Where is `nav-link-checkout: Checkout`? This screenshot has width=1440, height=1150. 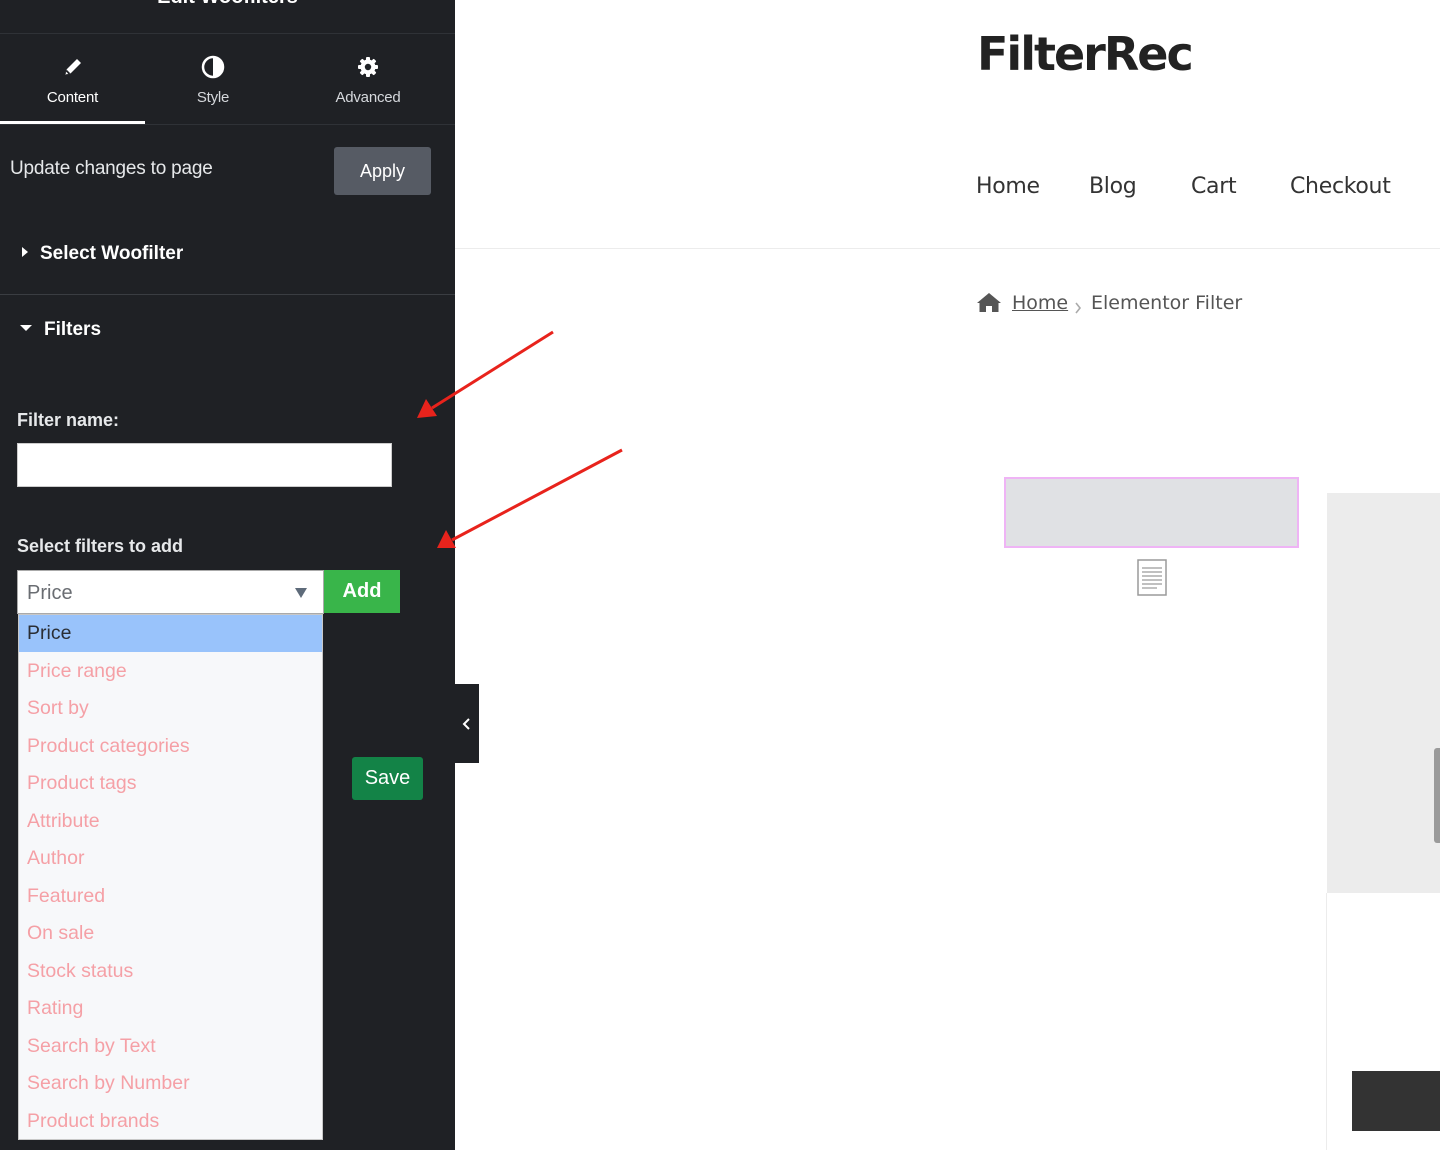
nav-link-checkout: Checkout is located at coordinates (1340, 186).